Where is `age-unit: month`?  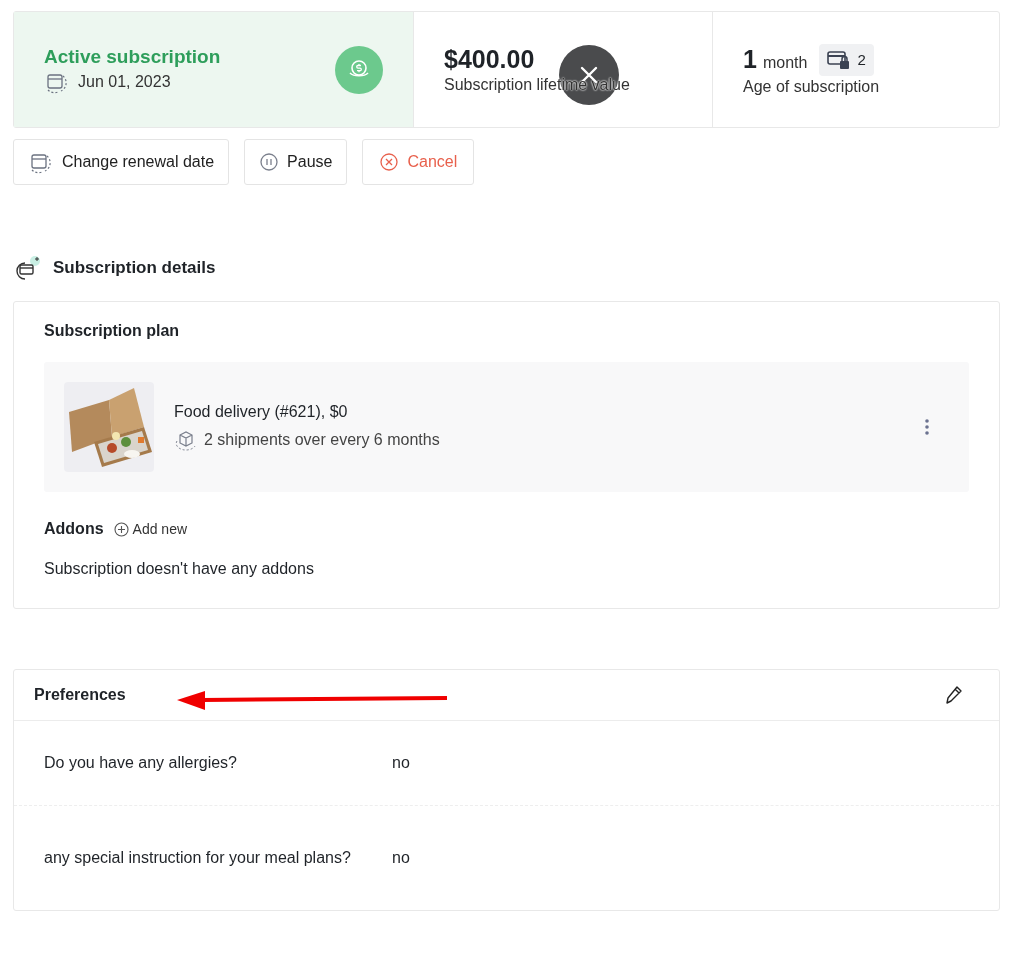
age-unit: month is located at coordinates (785, 62).